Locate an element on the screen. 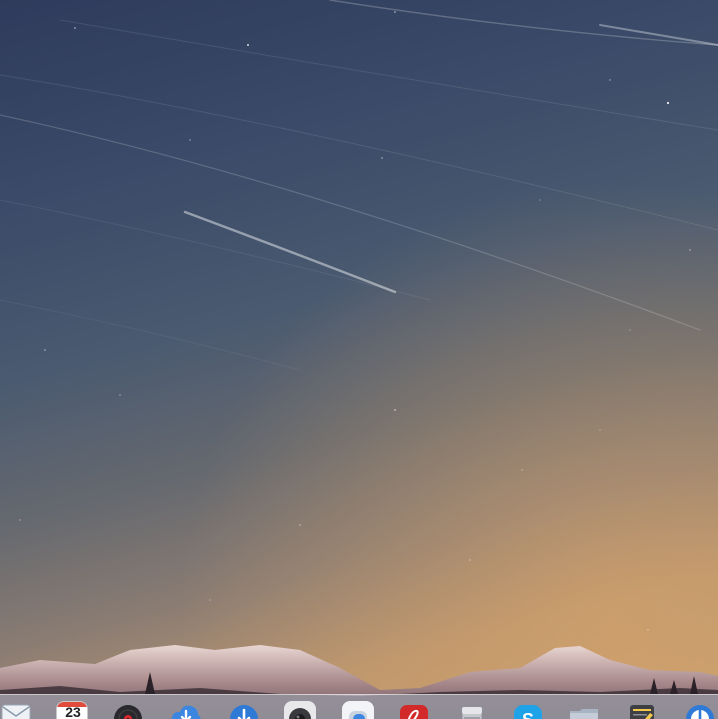 The width and height of the screenshot is (718, 719). calendar-date: 23 is located at coordinates (73, 711).